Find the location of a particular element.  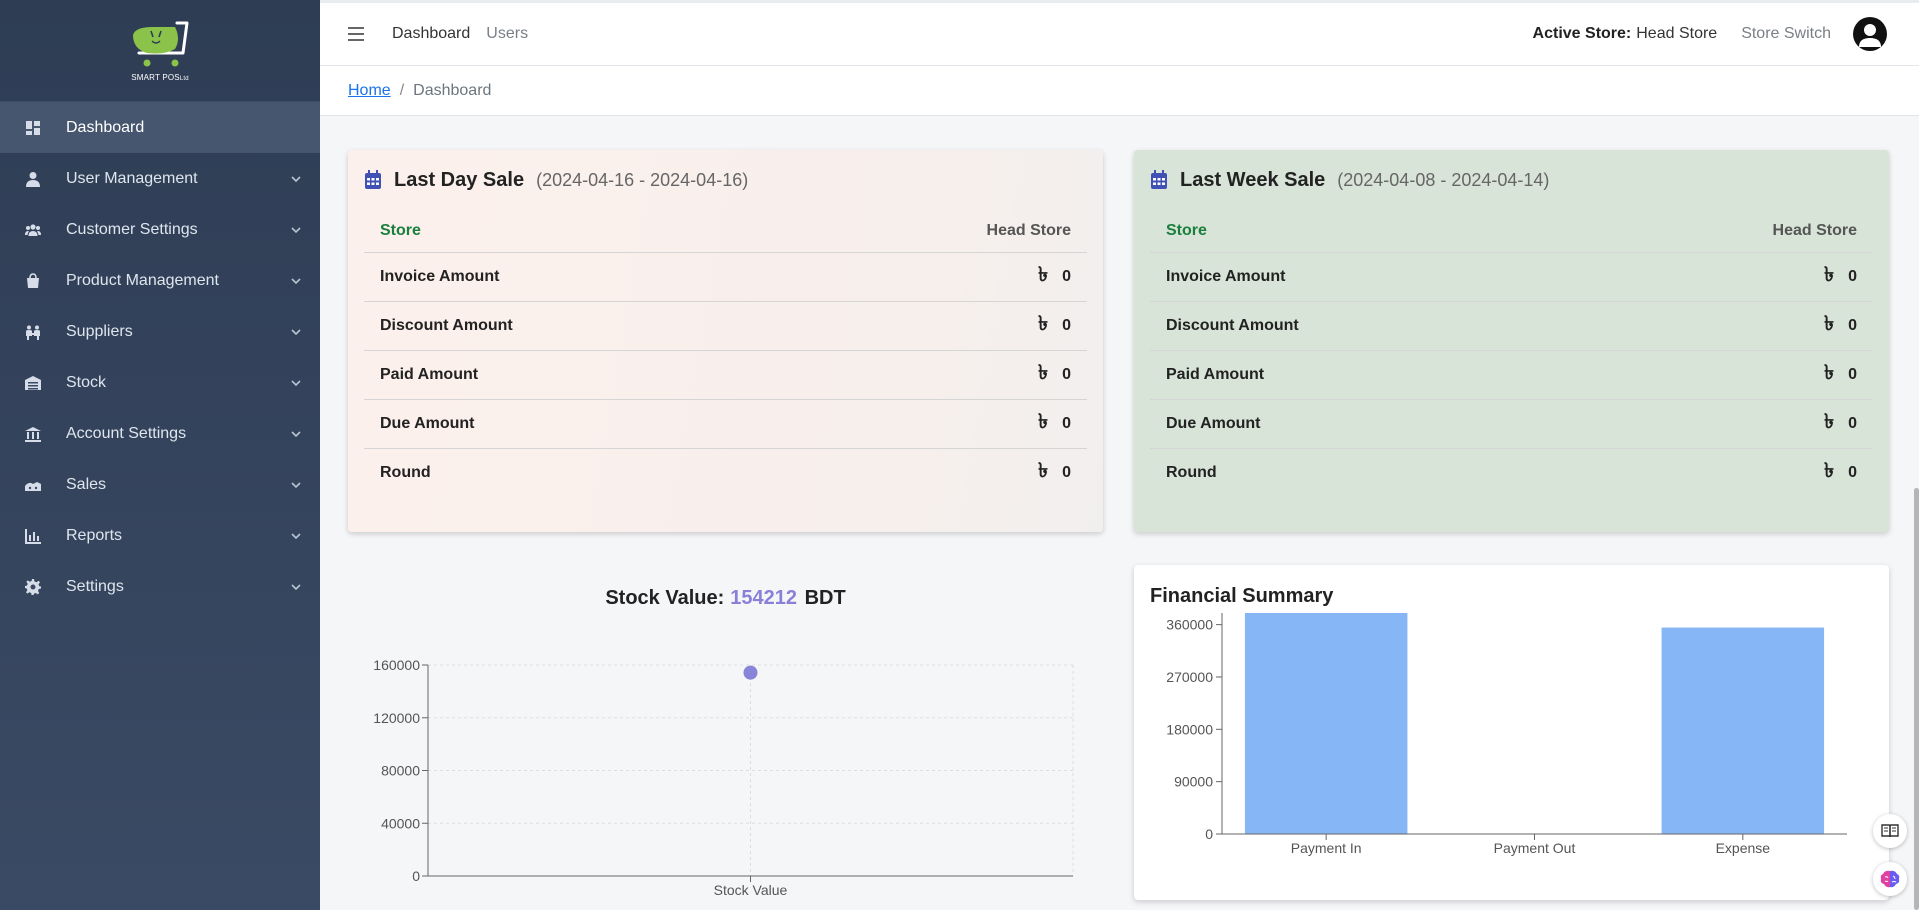

brand-logo: SMART POSLtd is located at coordinates (160, 51).